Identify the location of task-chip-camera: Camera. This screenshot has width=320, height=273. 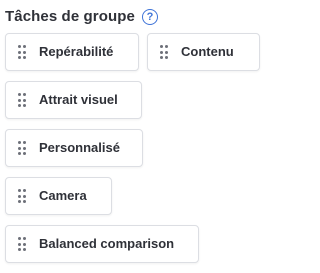
(58, 196).